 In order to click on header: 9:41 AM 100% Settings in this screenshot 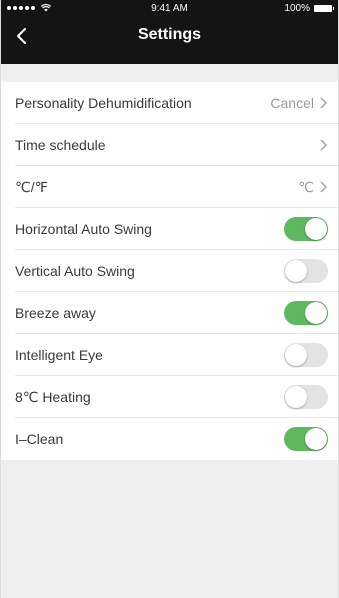, I will do `click(169, 32)`.